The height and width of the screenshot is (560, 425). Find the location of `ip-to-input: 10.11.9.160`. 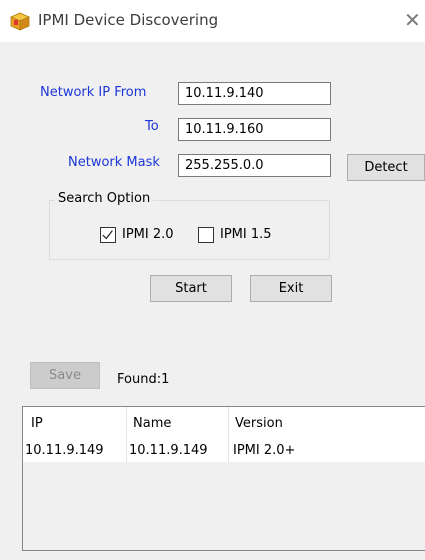

ip-to-input: 10.11.9.160 is located at coordinates (254, 129).